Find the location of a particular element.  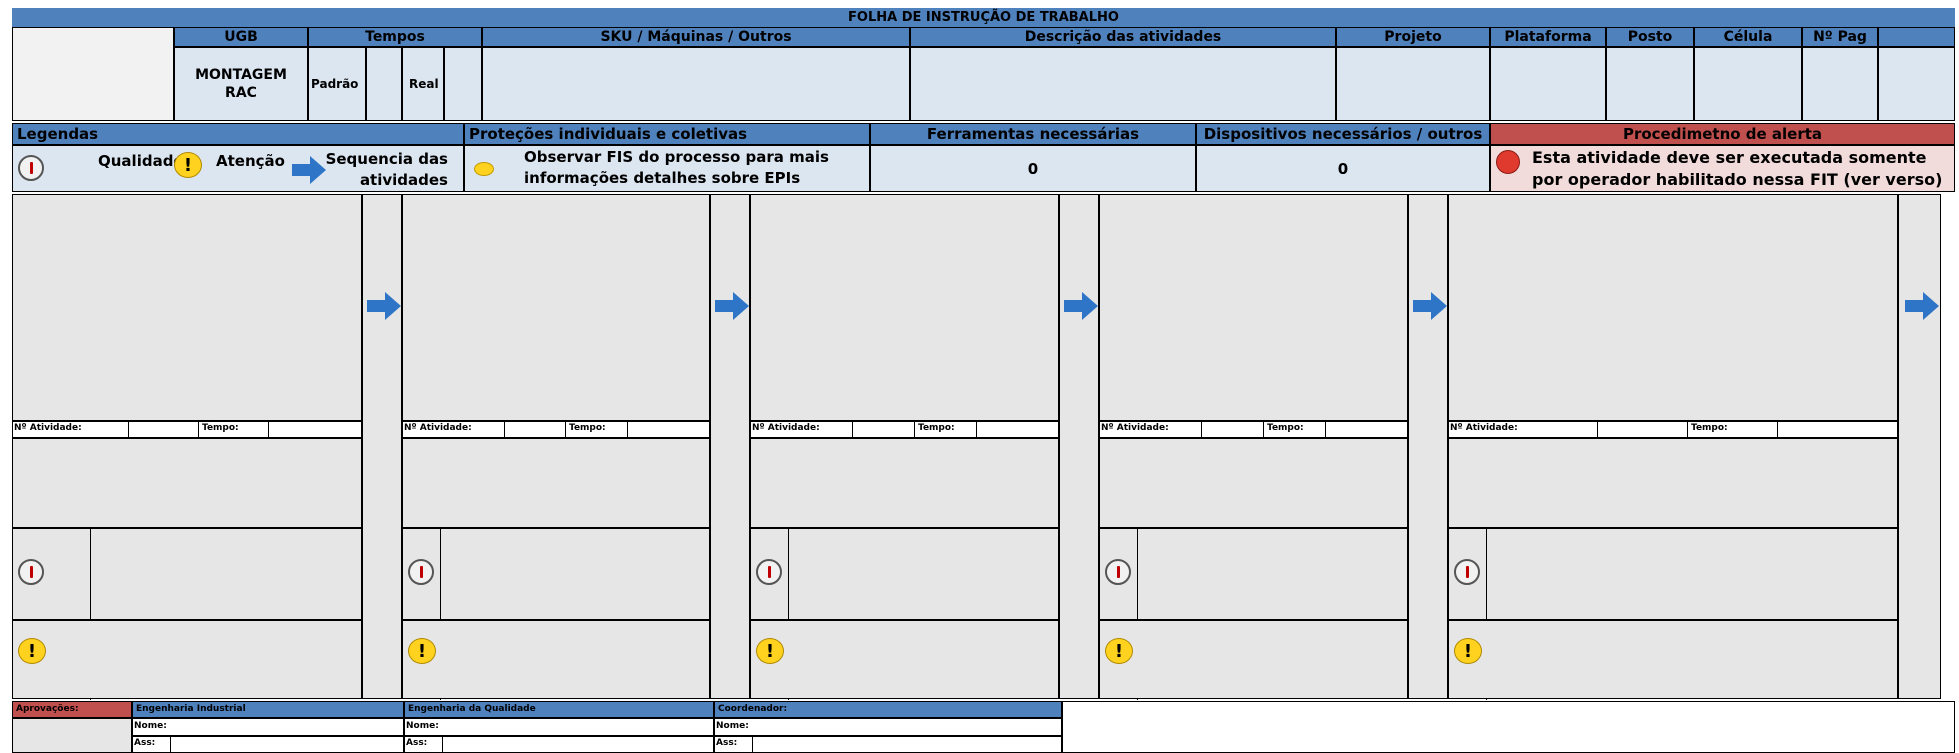

projeto-value is located at coordinates (1413, 84).